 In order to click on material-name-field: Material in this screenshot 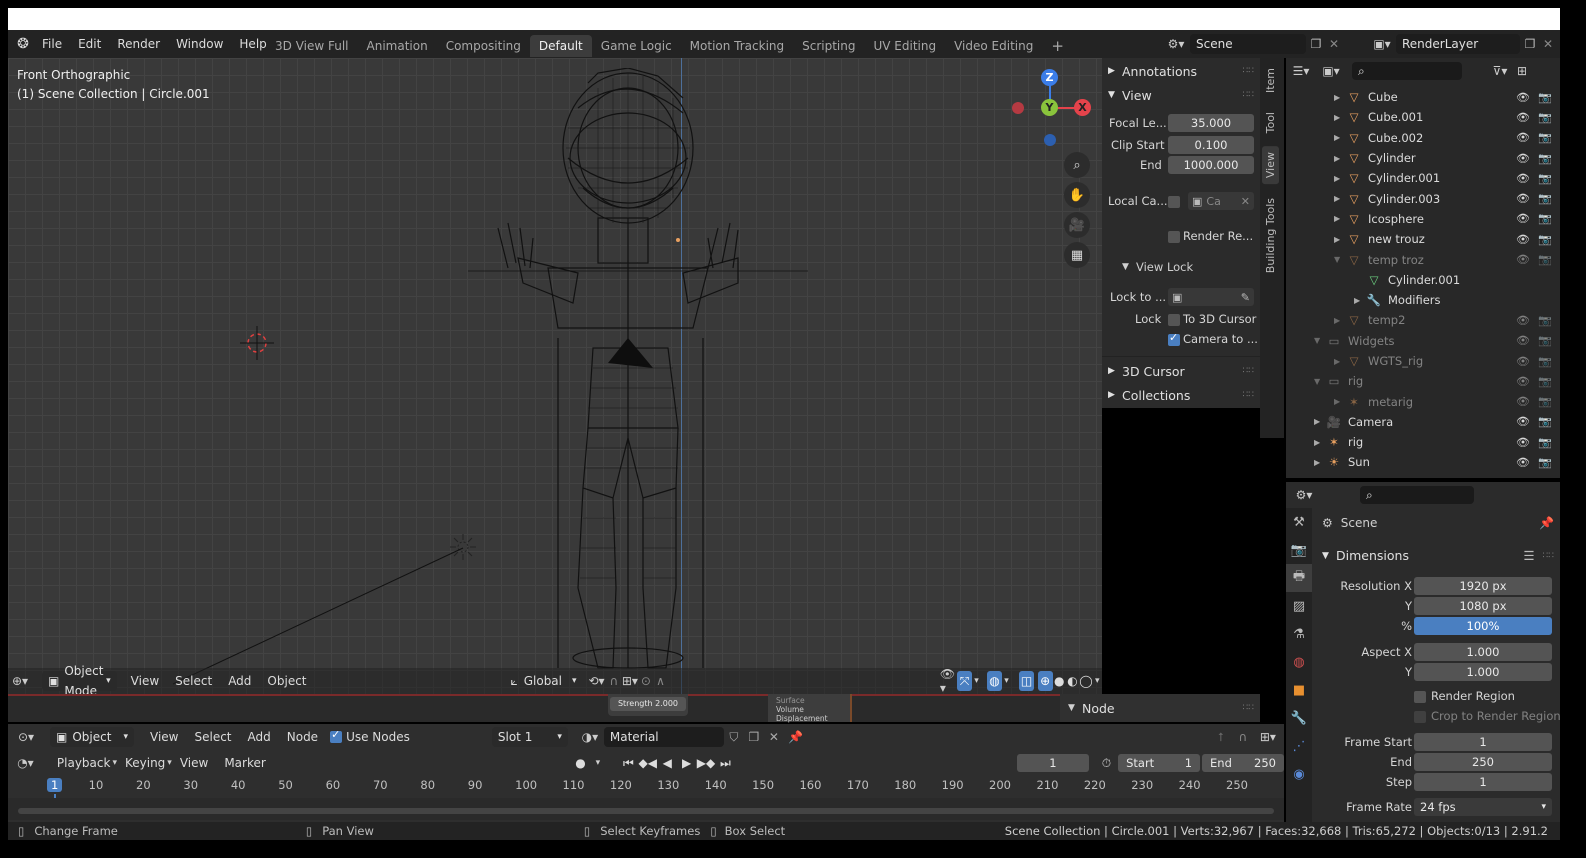, I will do `click(663, 737)`.